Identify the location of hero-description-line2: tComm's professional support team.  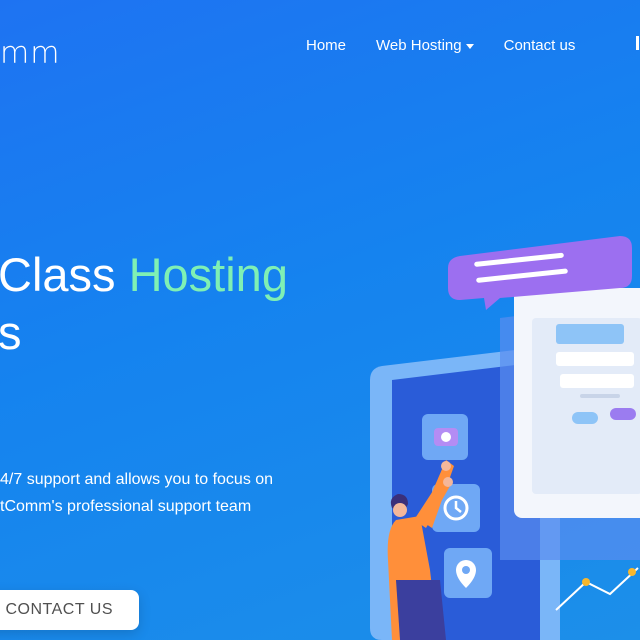
(126, 506).